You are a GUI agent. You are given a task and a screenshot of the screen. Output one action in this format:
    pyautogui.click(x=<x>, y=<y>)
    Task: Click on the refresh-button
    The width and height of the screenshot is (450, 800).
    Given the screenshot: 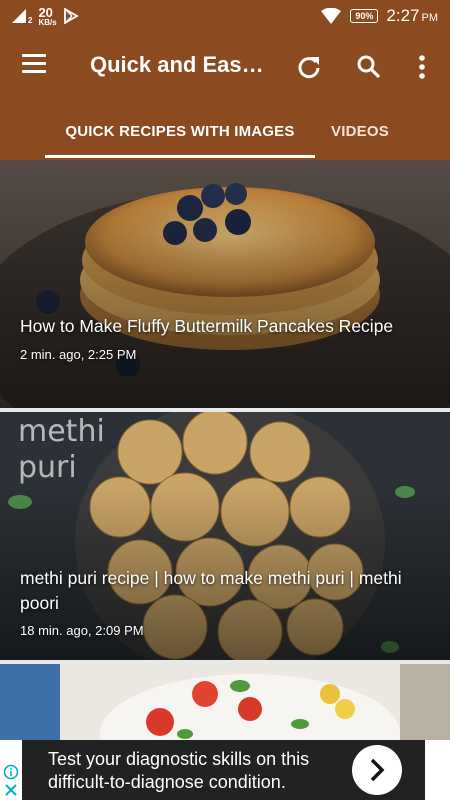 What is the action you would take?
    pyautogui.click(x=309, y=67)
    